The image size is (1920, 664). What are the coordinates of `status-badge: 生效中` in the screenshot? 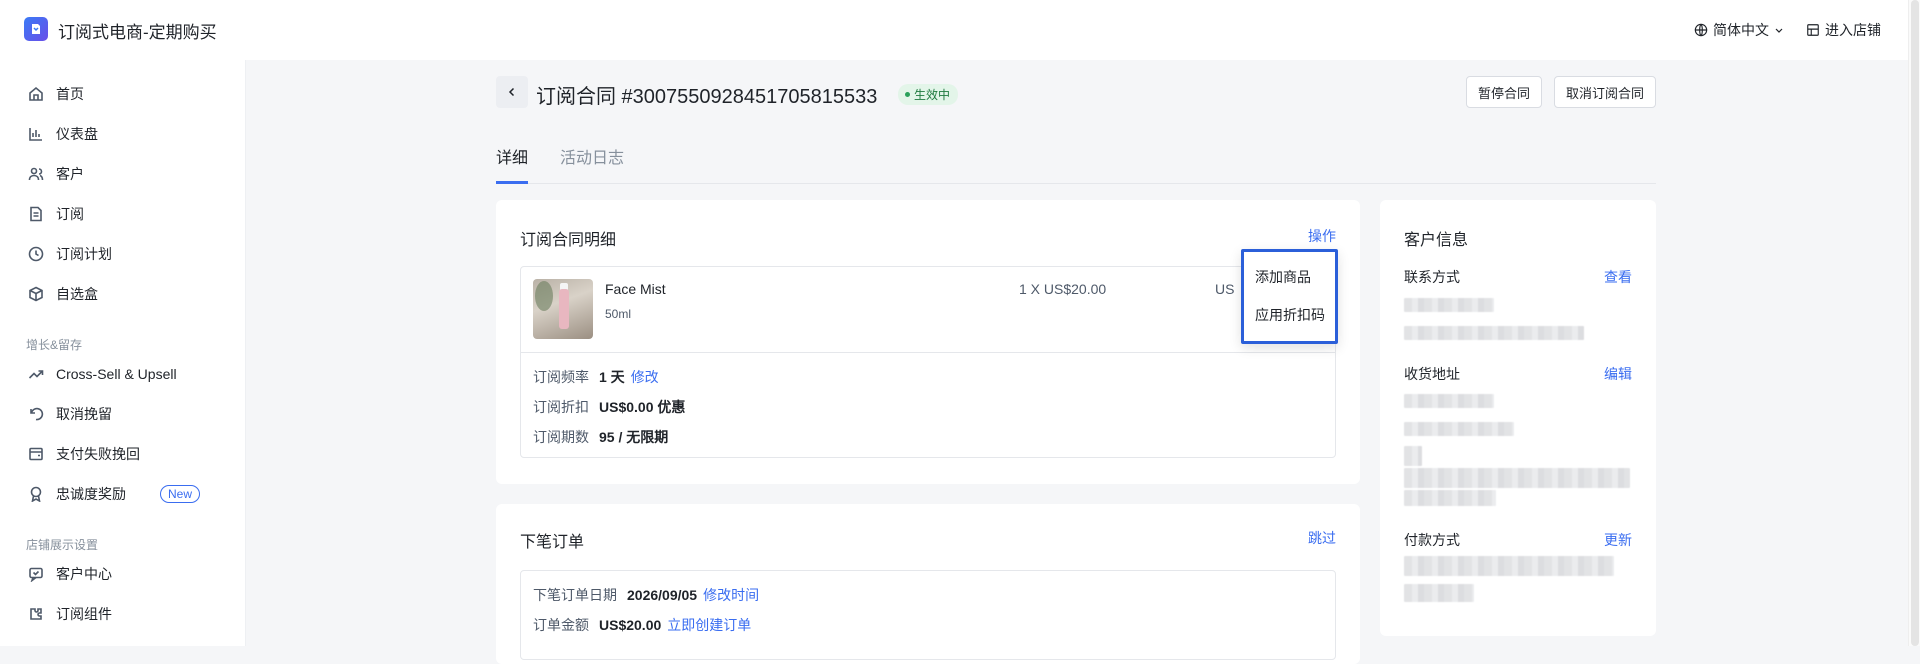 It's located at (928, 94).